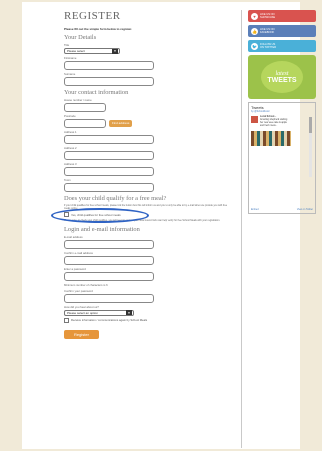  What do you see at coordinates (282, 80) in the screenshot?
I see `tweets-label: TWEETS` at bounding box center [282, 80].